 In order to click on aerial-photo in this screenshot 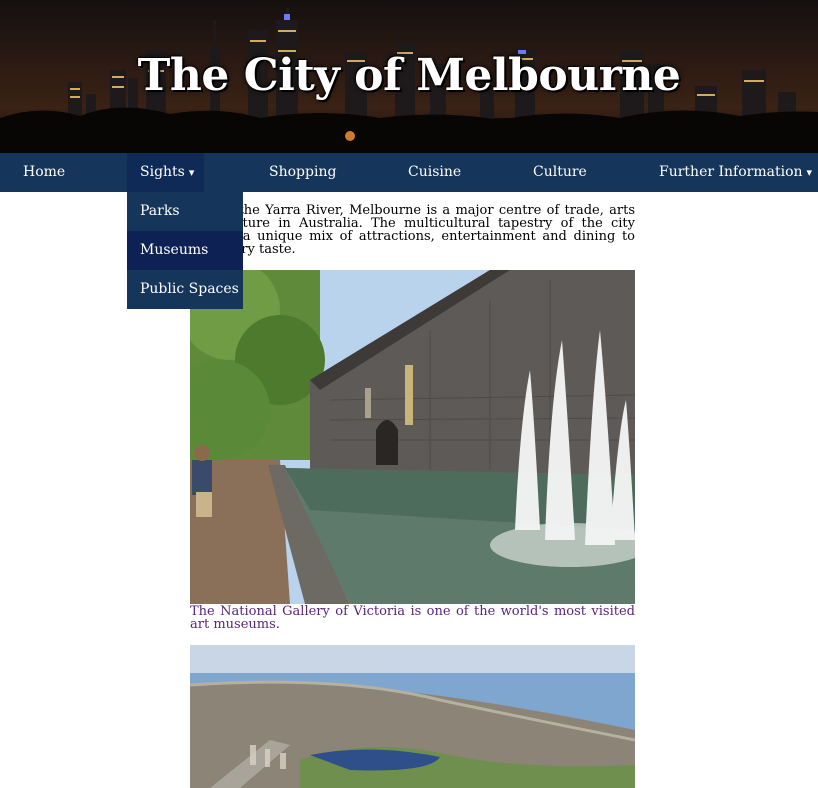, I will do `click(412, 716)`.